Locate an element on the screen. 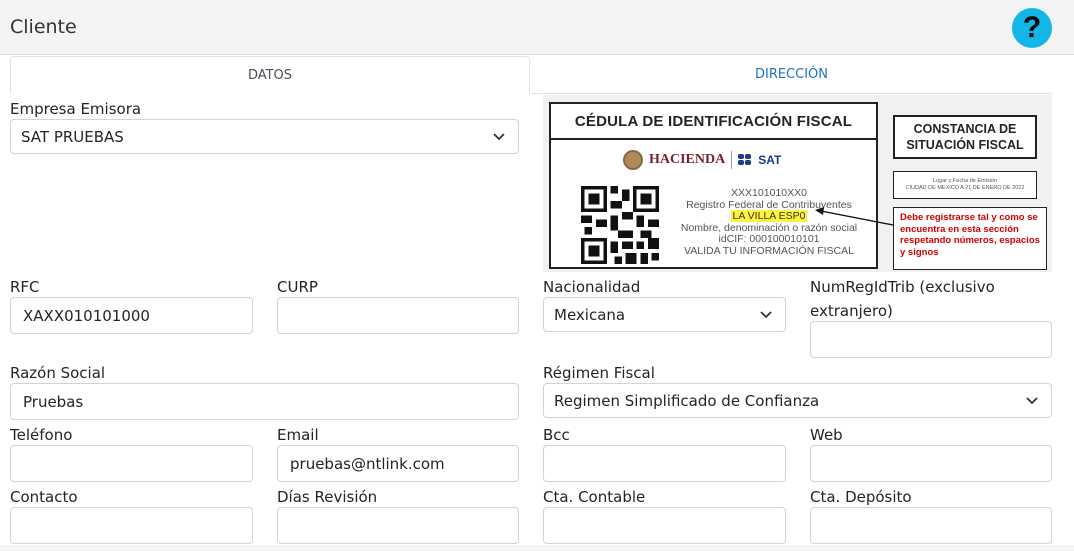 Image resolution: width=1074 pixels, height=551 pixels. email-field: pruebas@ntlink.com is located at coordinates (398, 463).